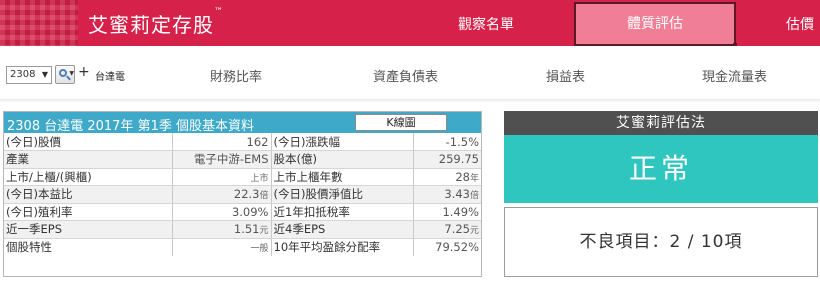  I want to click on value-text: 1.49%, so click(460, 211).